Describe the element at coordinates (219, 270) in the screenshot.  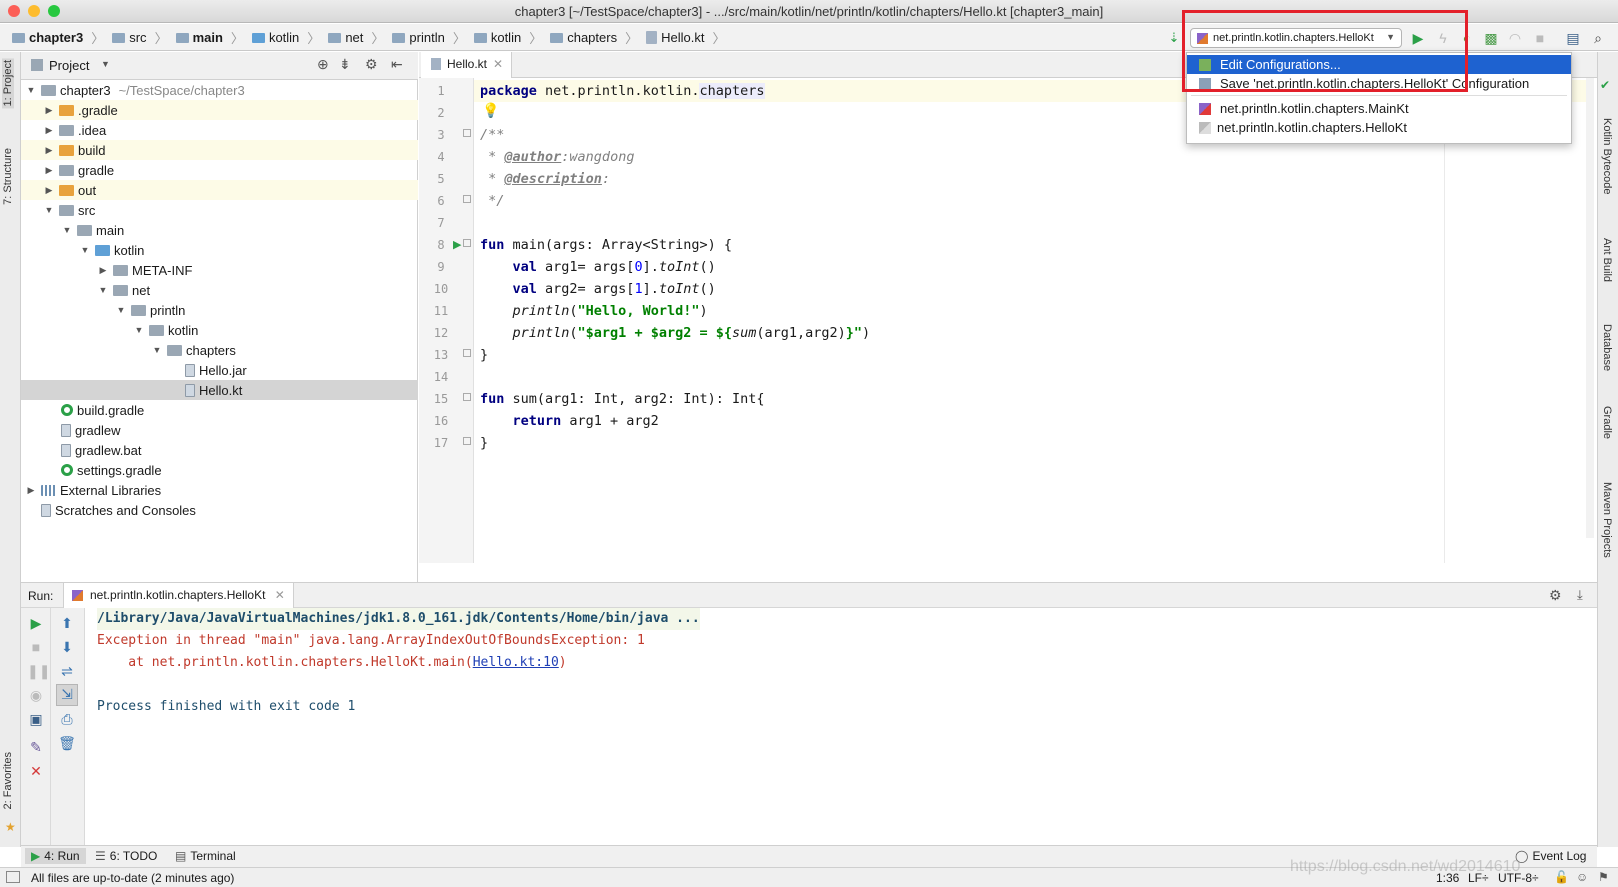
I see `tree-item: ▶ META-INF` at that location.